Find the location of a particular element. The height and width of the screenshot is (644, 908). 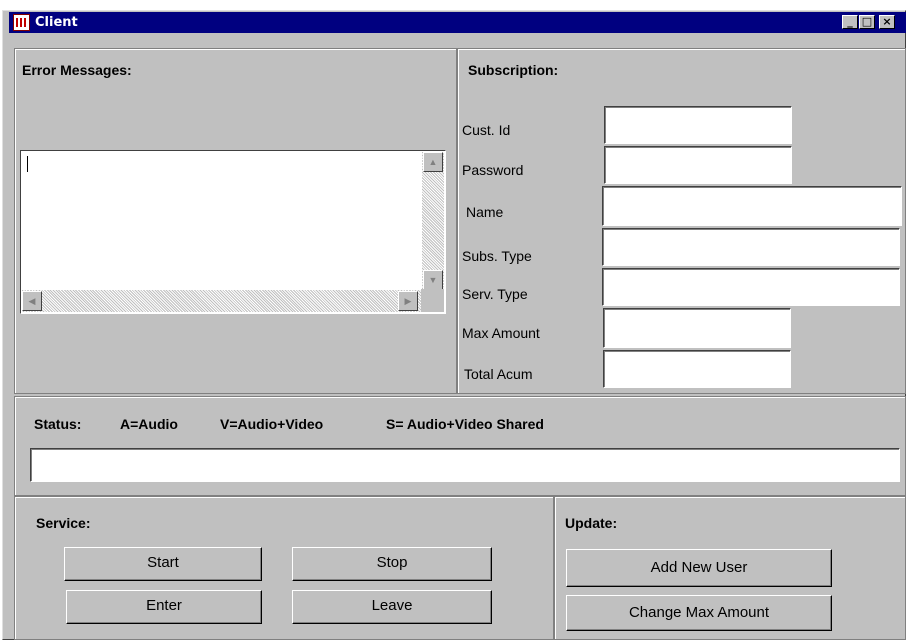

java-app-icon is located at coordinates (21, 22).